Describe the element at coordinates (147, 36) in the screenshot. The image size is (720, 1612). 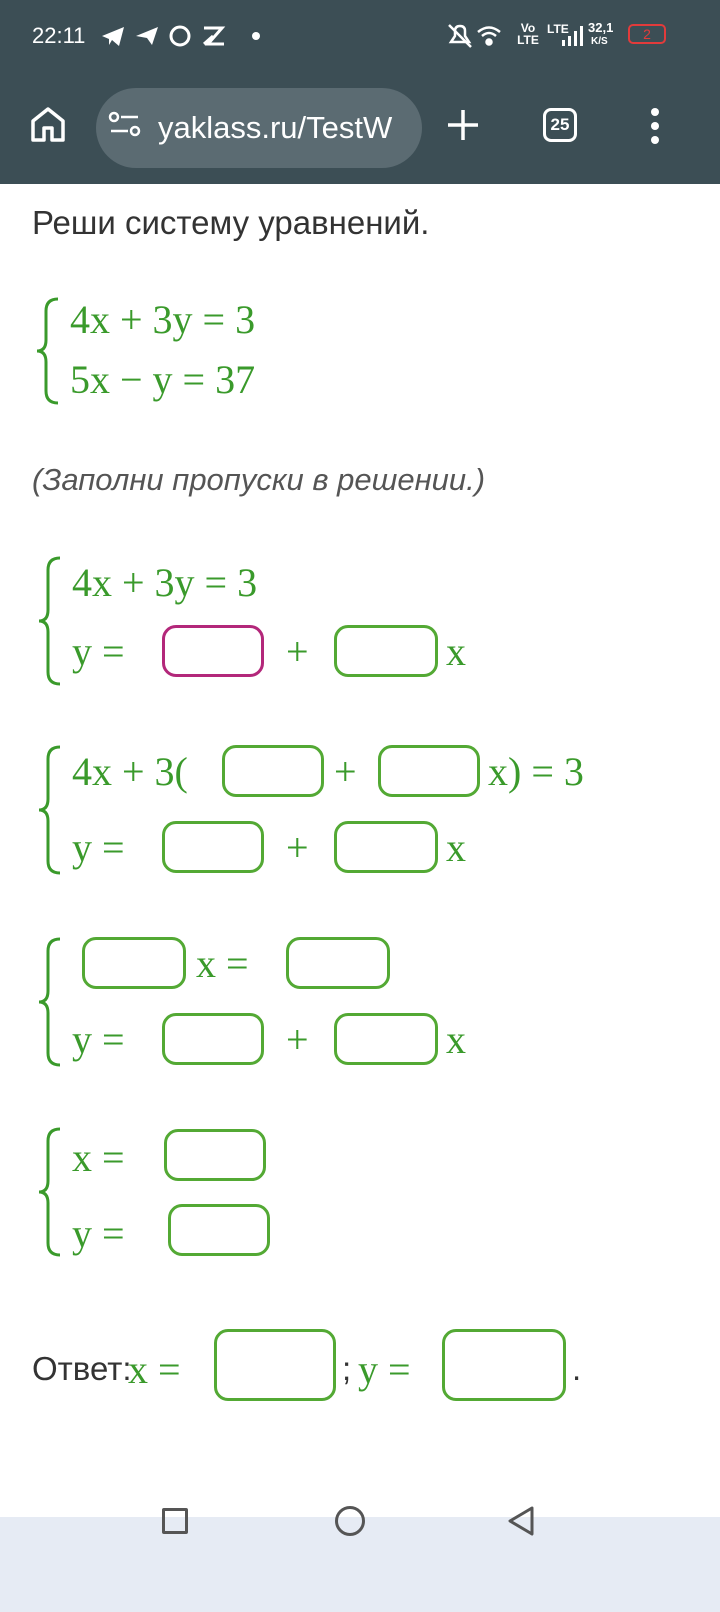
I see `send-icon` at that location.